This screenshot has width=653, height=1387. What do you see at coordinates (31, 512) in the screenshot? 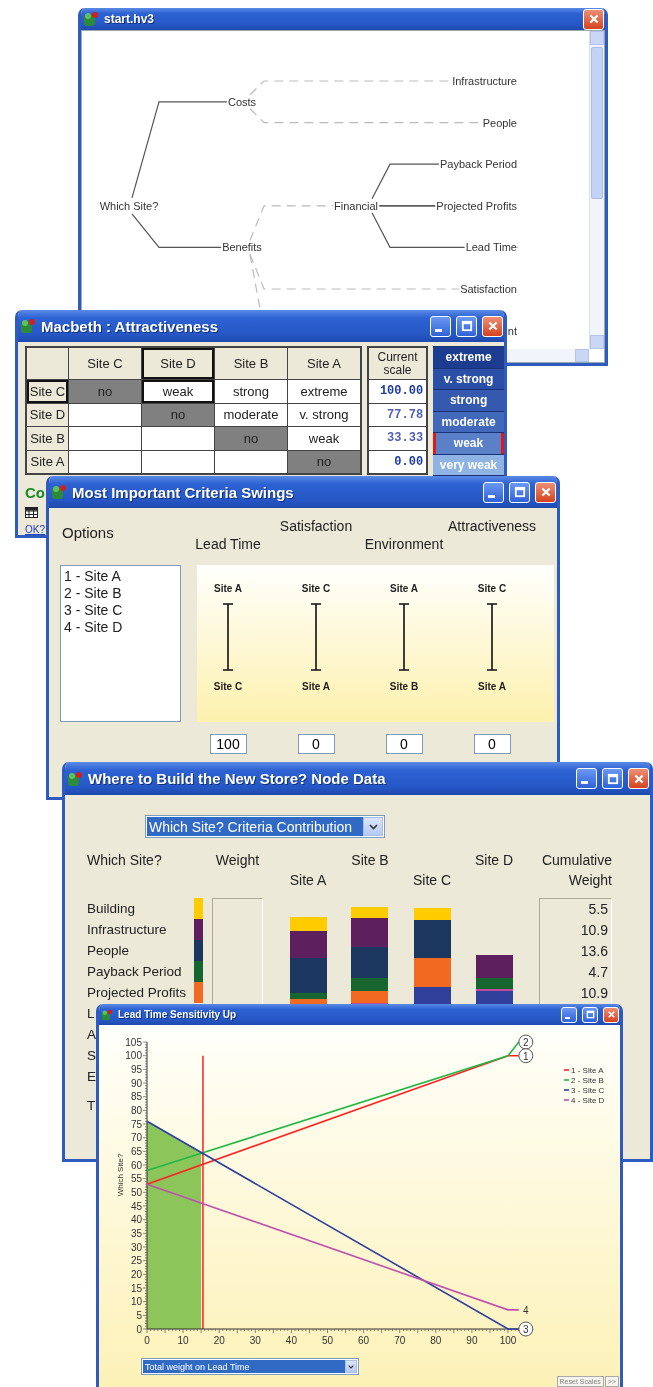
I see `grid-icon` at bounding box center [31, 512].